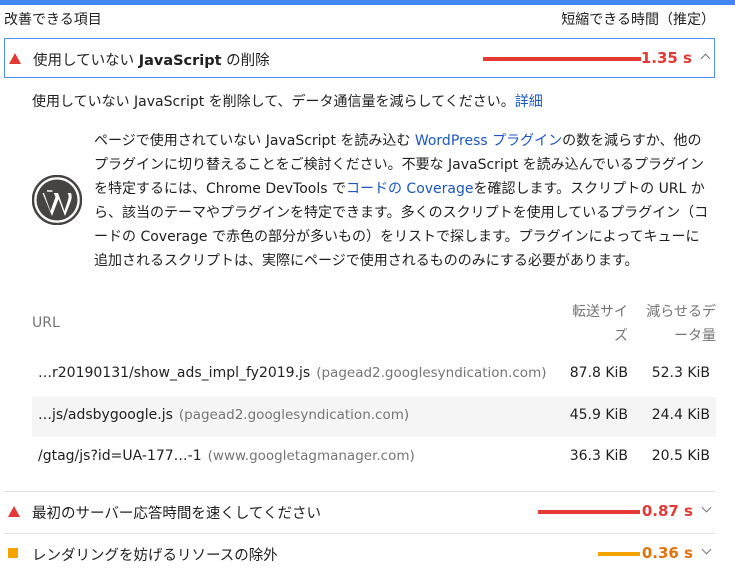 This screenshot has width=735, height=574. I want to click on potential-savings: 52.3 KiB, so click(680, 373).